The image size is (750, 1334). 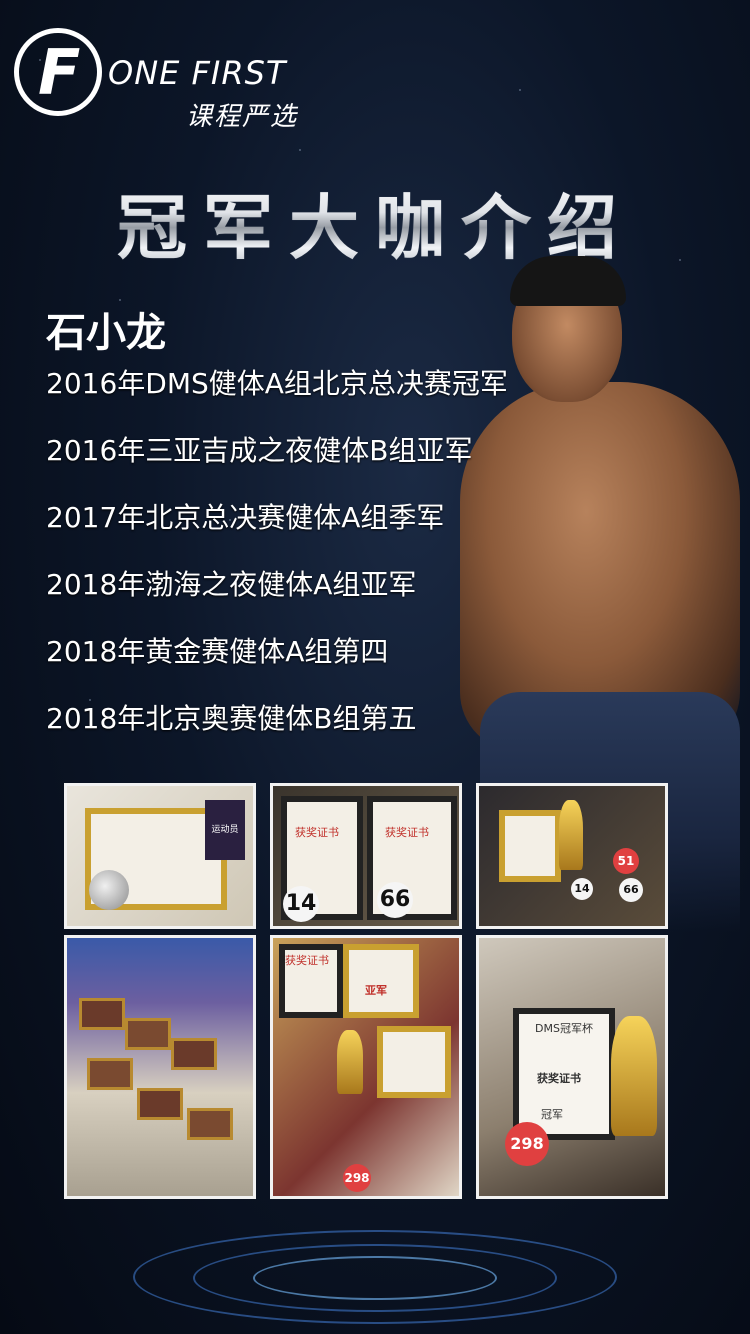 I want to click on platform-ring, so click(x=375, y=1278).